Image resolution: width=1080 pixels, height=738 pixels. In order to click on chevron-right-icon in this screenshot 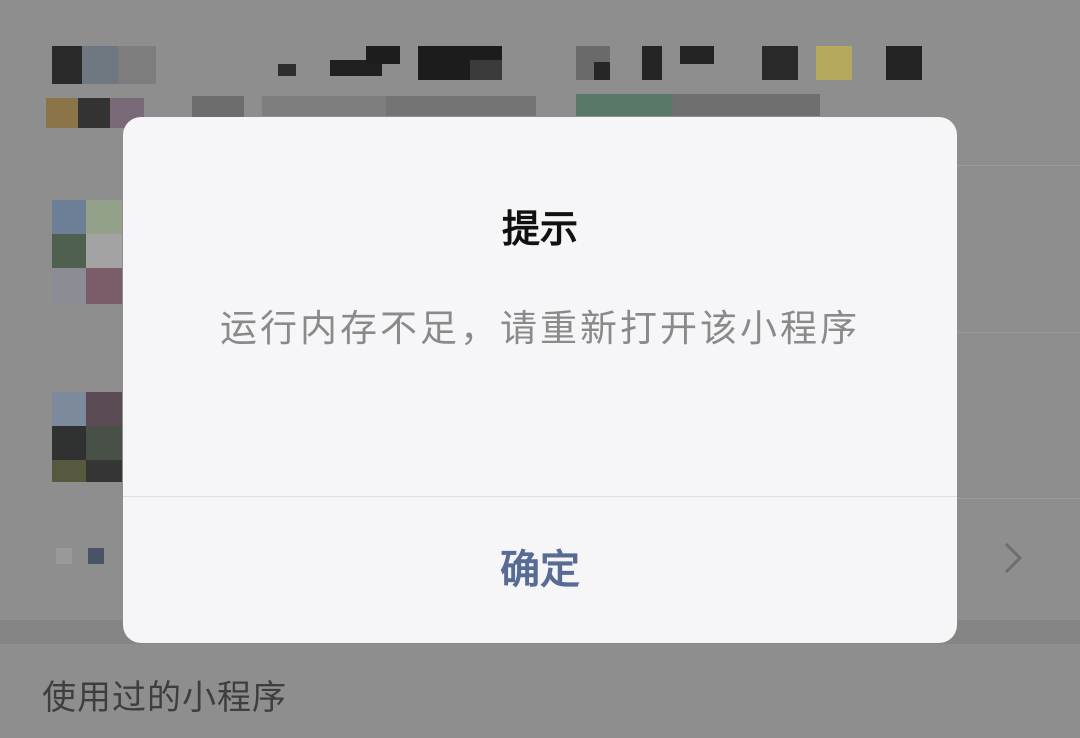, I will do `click(1013, 558)`.